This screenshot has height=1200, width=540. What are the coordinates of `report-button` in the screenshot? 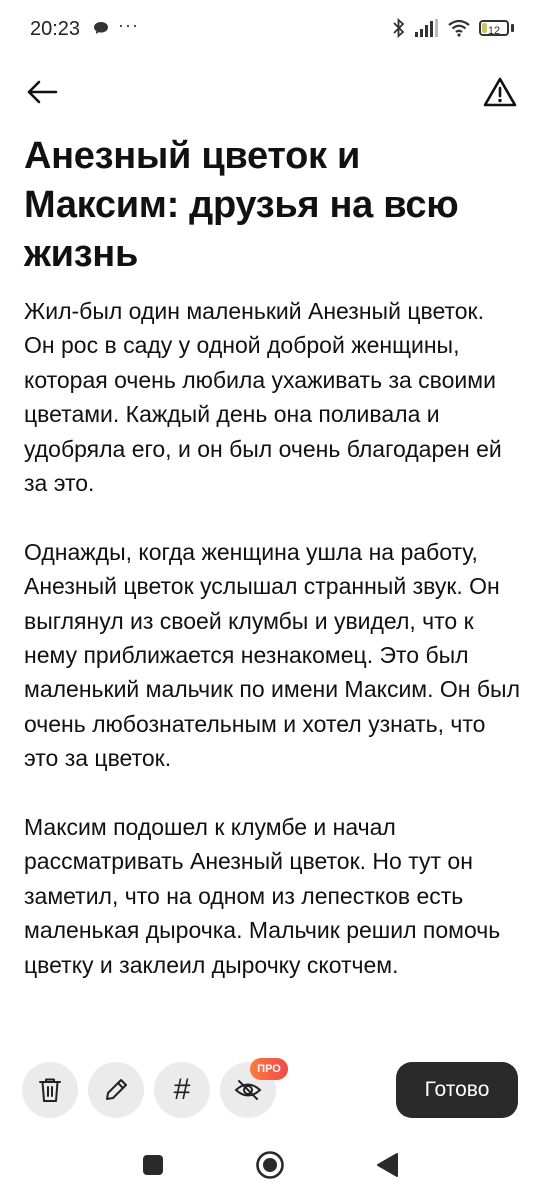 It's located at (500, 92).